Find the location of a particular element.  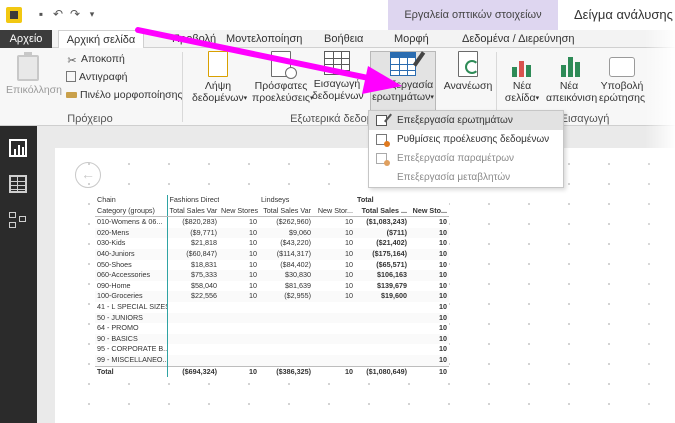

undo-icon: ↶ is located at coordinates (58, 14).